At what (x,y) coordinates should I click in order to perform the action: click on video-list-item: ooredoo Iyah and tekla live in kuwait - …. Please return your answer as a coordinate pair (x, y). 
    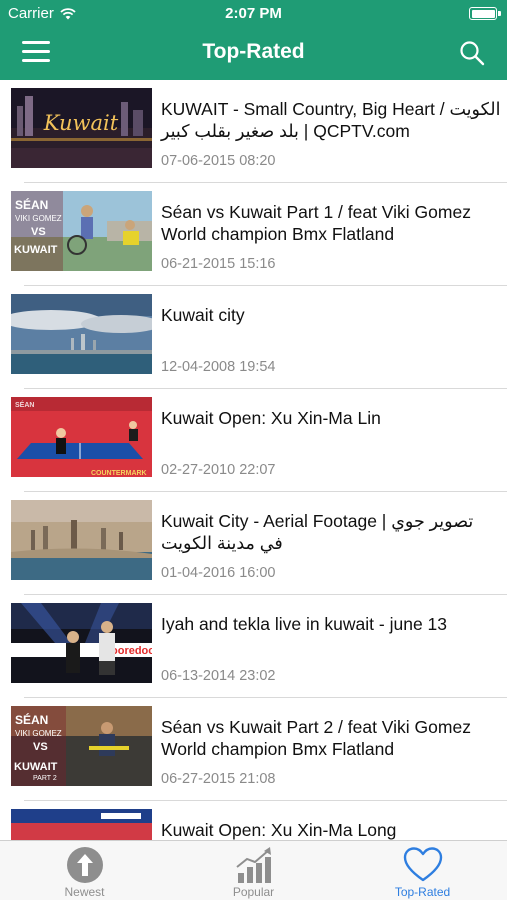
    Looking at the image, I should click on (253, 646).